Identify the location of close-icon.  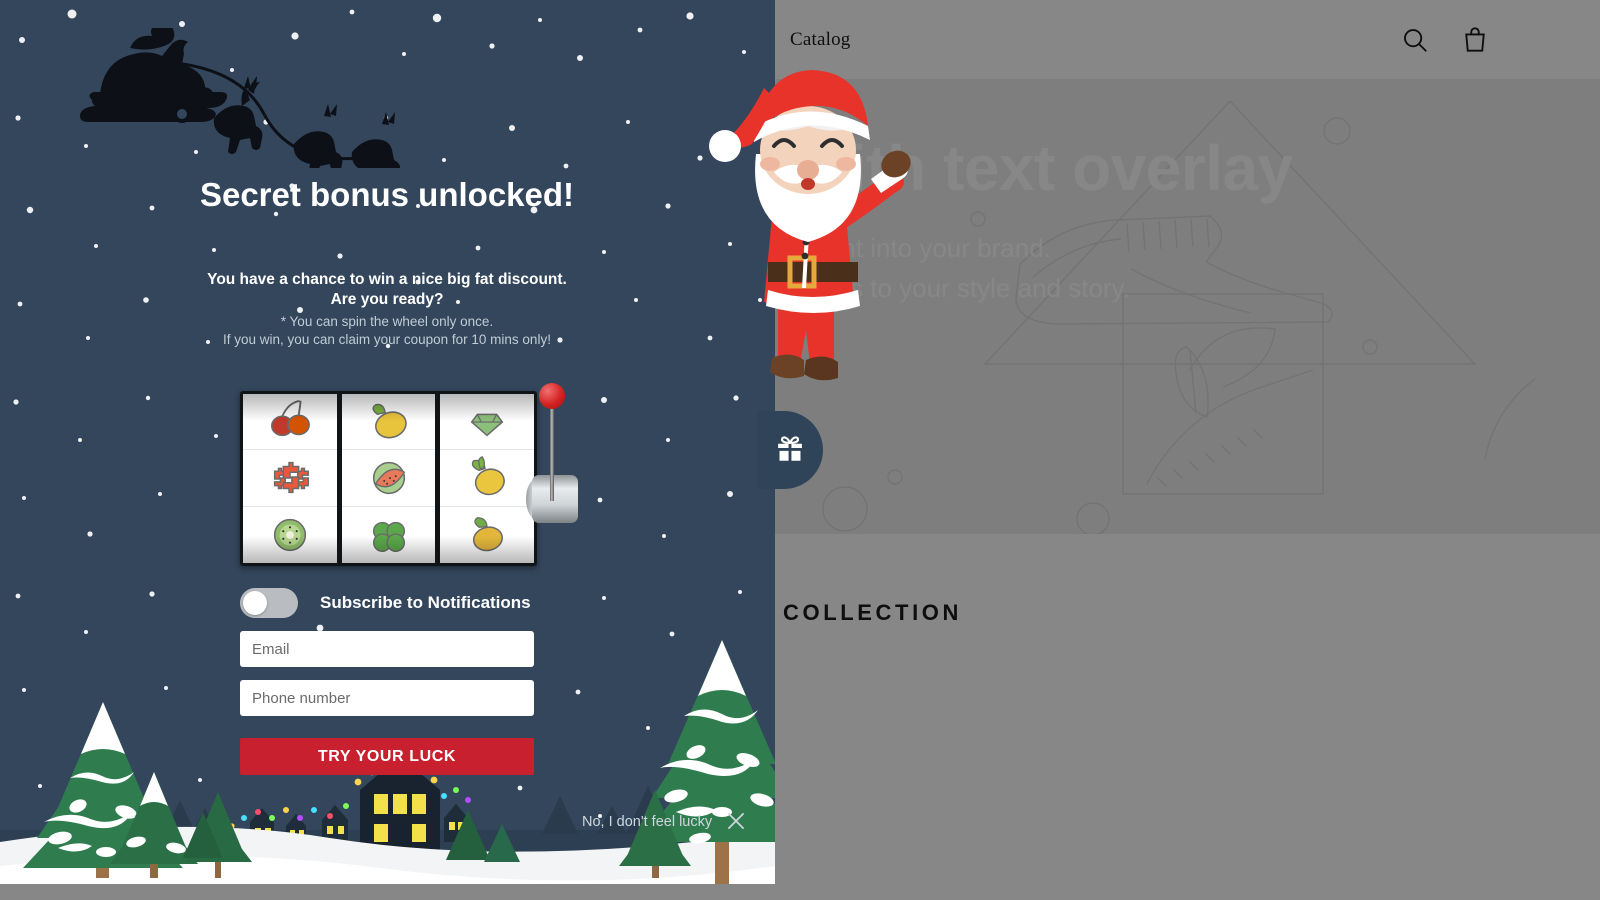
(736, 821).